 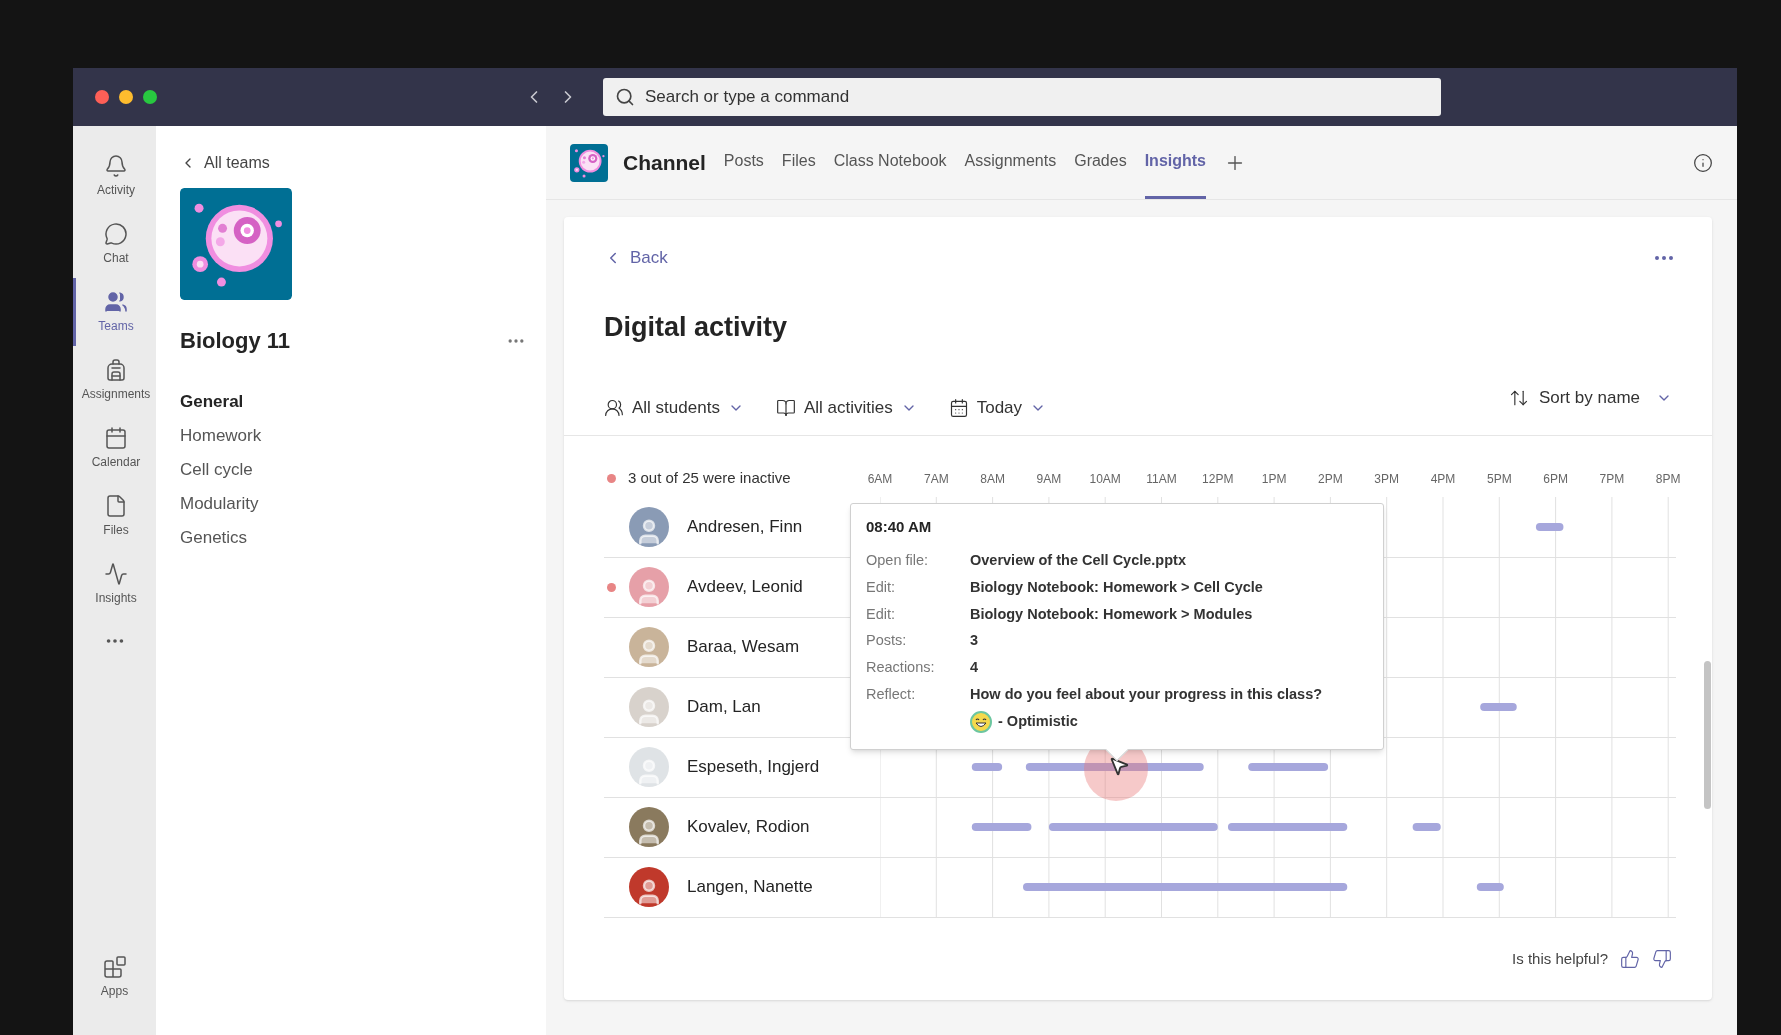 I want to click on hour-label: 9AM, so click(x=1049, y=479).